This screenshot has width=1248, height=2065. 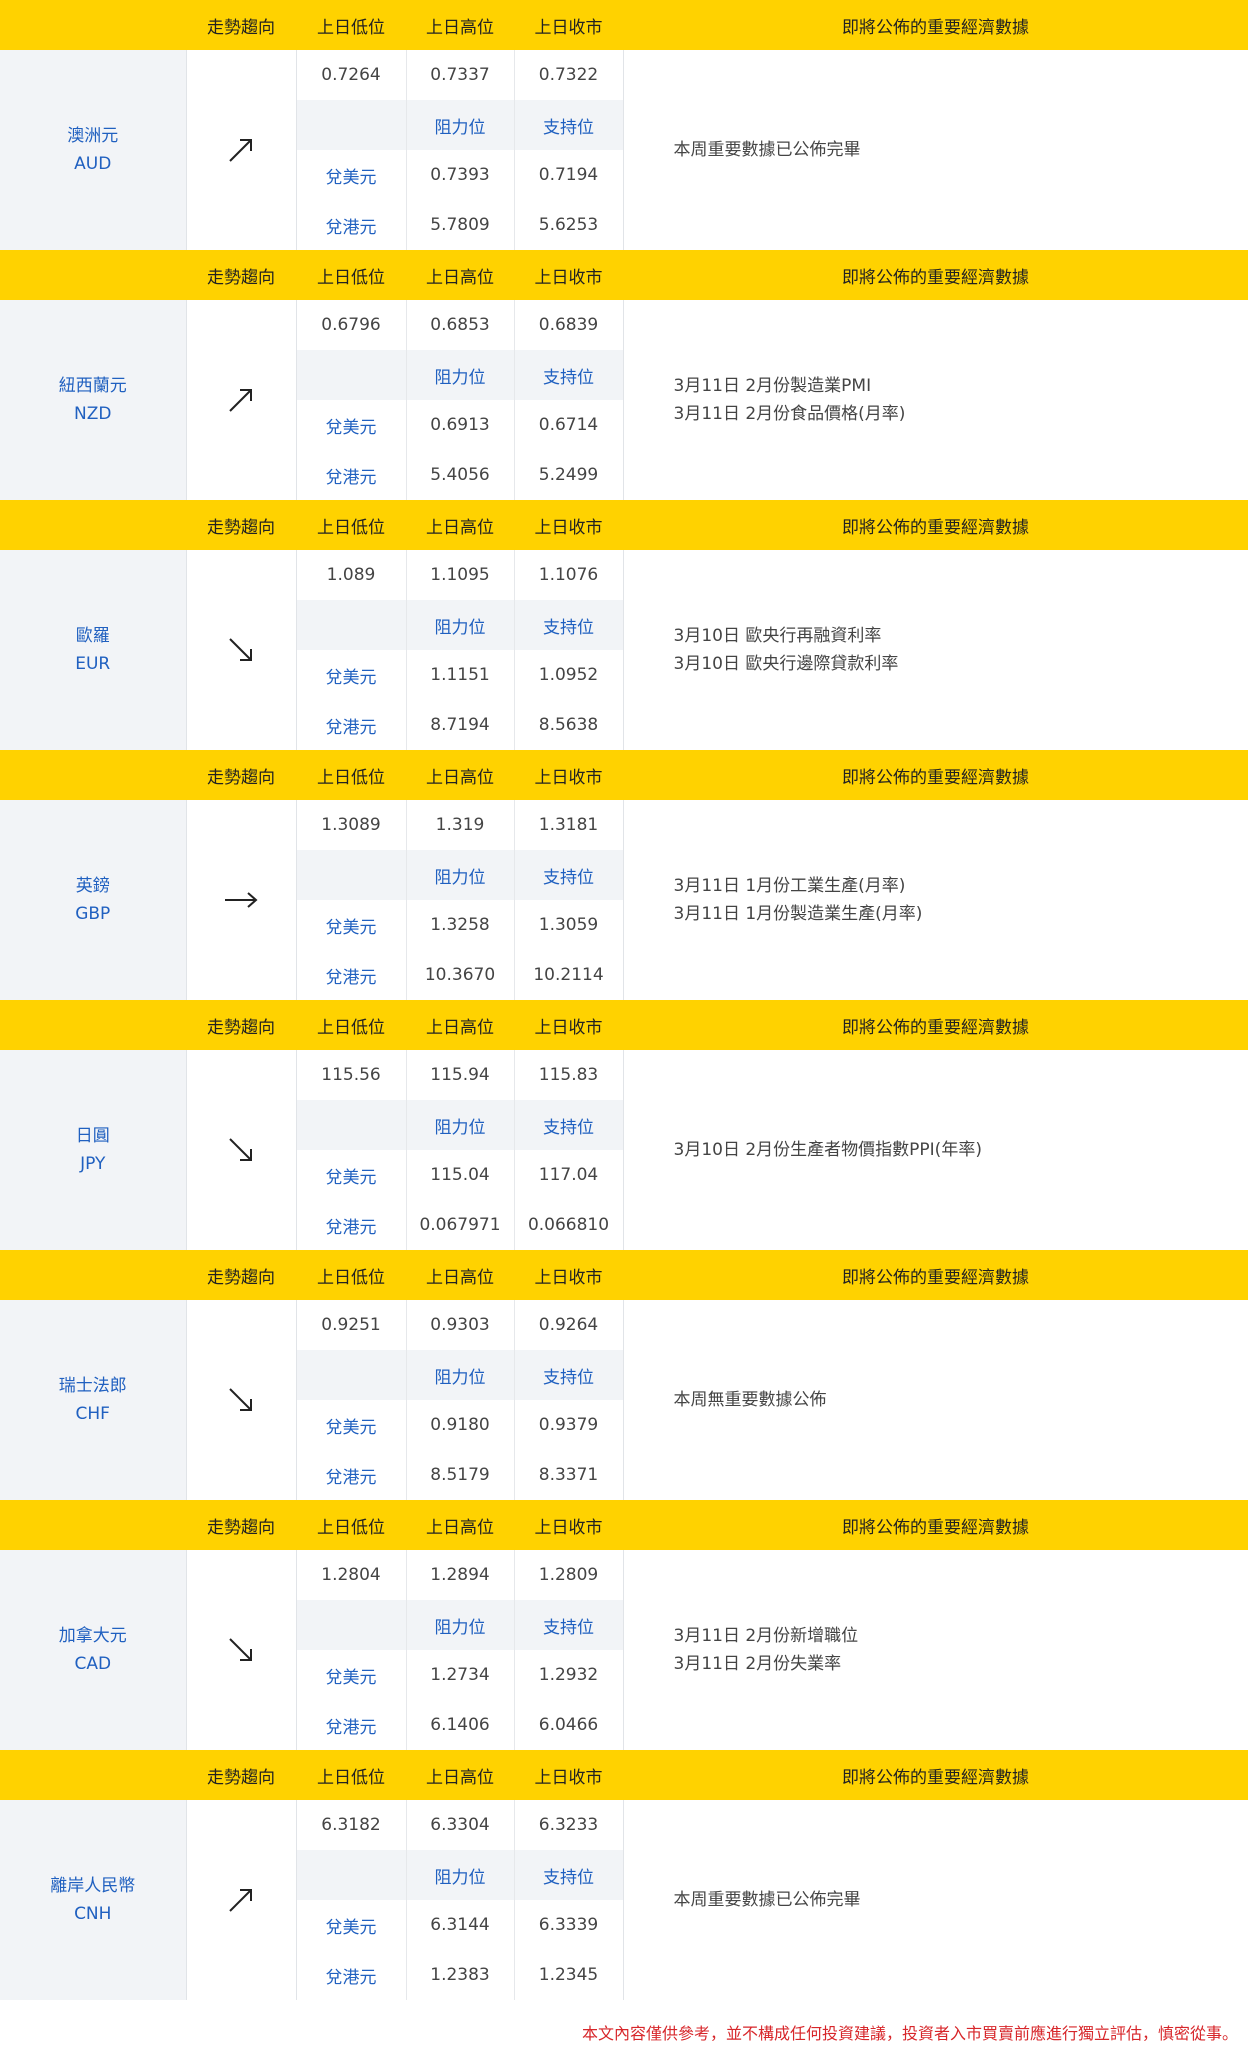 I want to click on currency-name: 瑞士法郎, so click(x=92, y=1386).